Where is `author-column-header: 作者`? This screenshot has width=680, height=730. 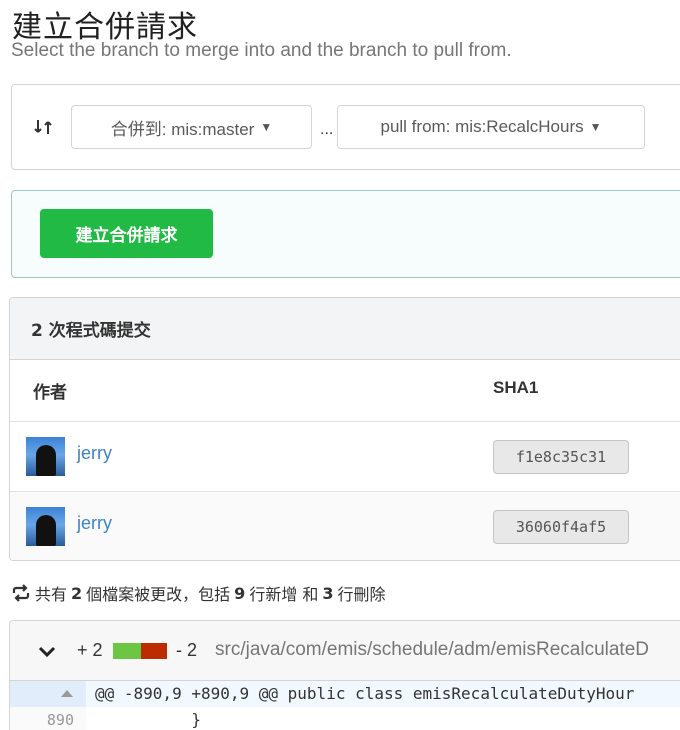
author-column-header: 作者 is located at coordinates (50, 393).